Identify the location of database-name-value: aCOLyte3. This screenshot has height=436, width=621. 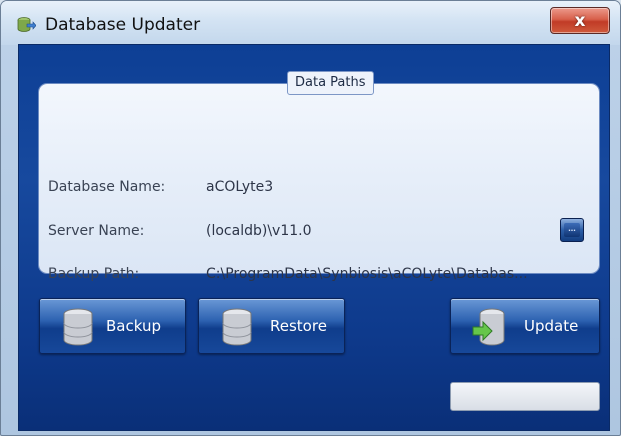
(240, 187).